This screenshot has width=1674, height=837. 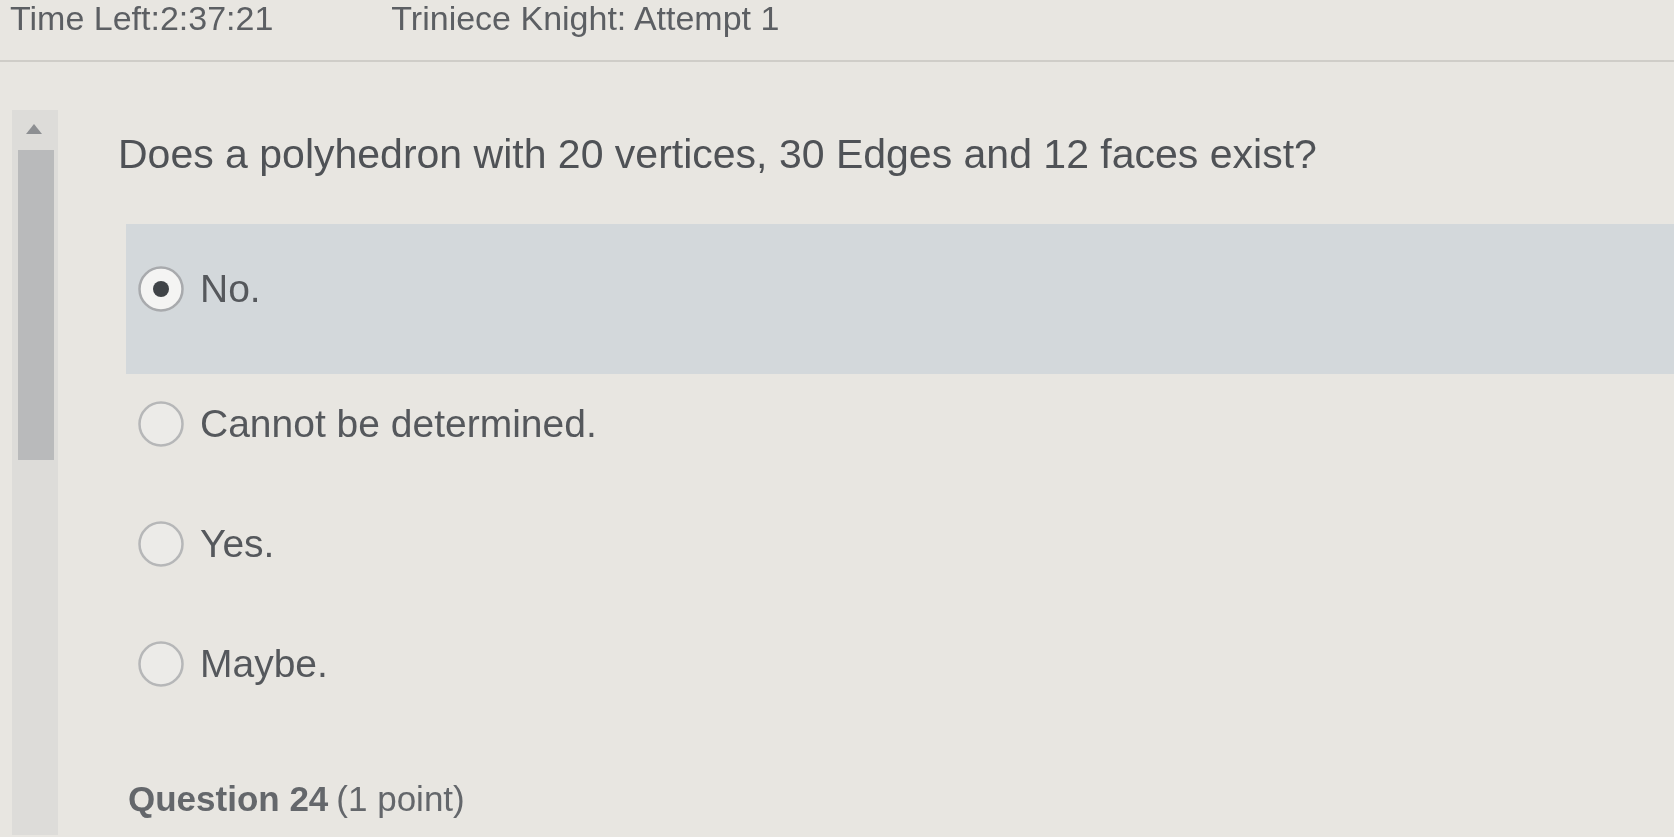 What do you see at coordinates (718, 154) in the screenshot?
I see `question-text: Does a polyhedron with 20 vertices, 30 Edges and 12 faces exist?` at bounding box center [718, 154].